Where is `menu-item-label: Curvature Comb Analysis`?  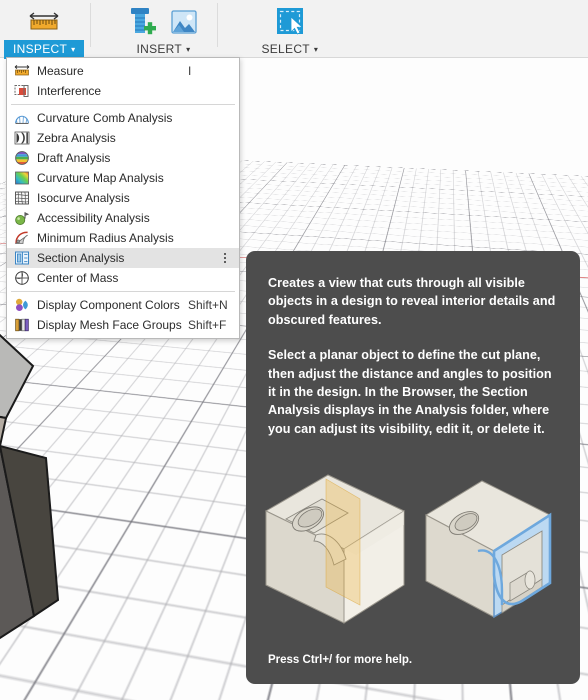
menu-item-label: Curvature Comb Analysis is located at coordinates (105, 118).